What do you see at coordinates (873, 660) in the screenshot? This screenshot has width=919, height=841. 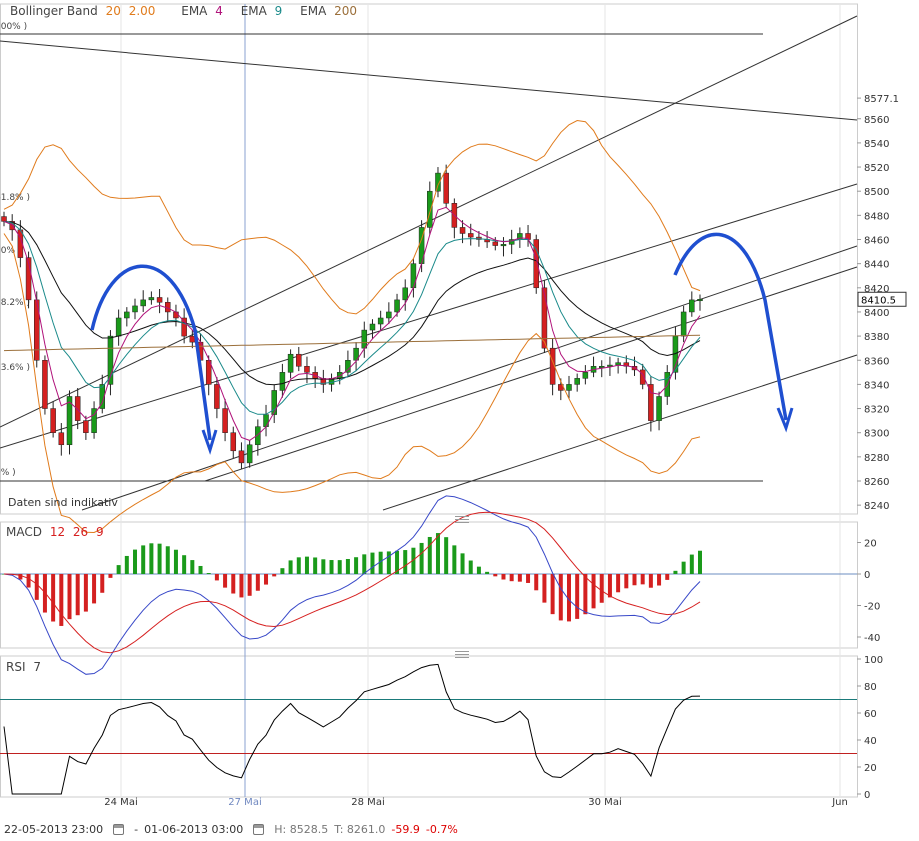 I see `rsi-y-label: 100` at bounding box center [873, 660].